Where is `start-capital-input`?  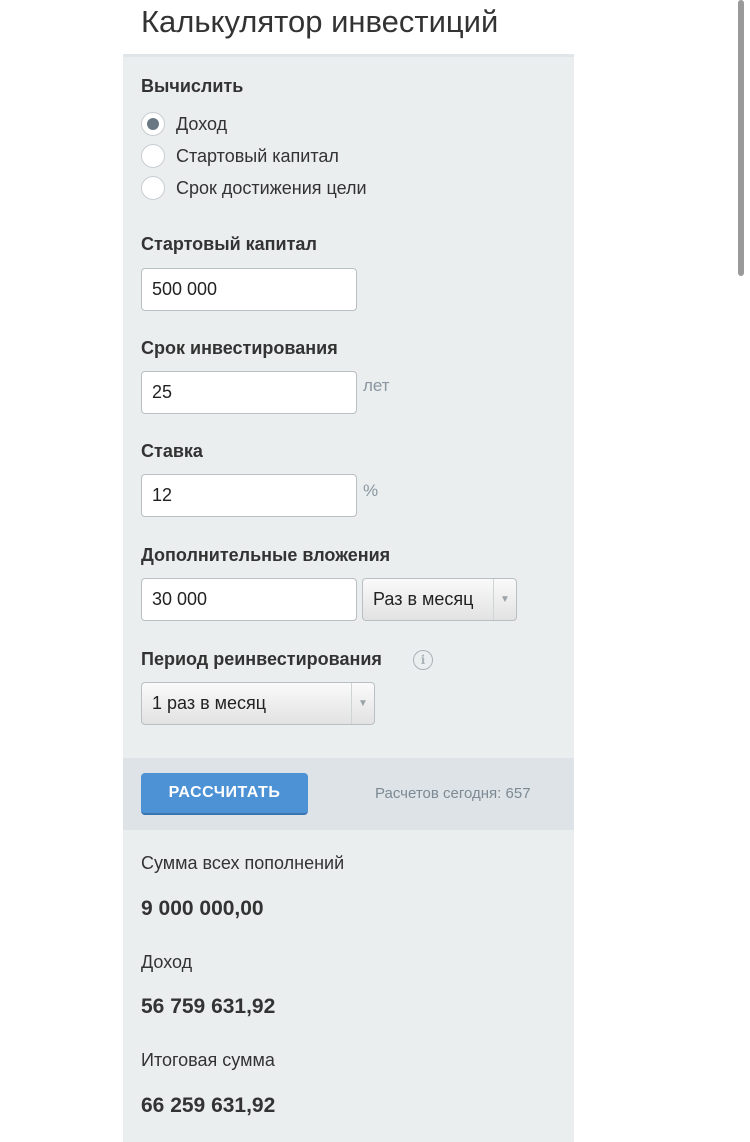 start-capital-input is located at coordinates (249, 289).